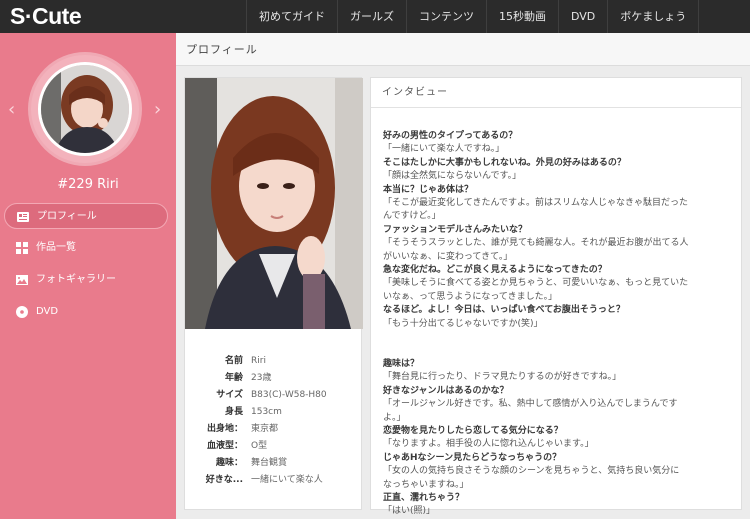  I want to click on page-title: プロフィール, so click(222, 49).